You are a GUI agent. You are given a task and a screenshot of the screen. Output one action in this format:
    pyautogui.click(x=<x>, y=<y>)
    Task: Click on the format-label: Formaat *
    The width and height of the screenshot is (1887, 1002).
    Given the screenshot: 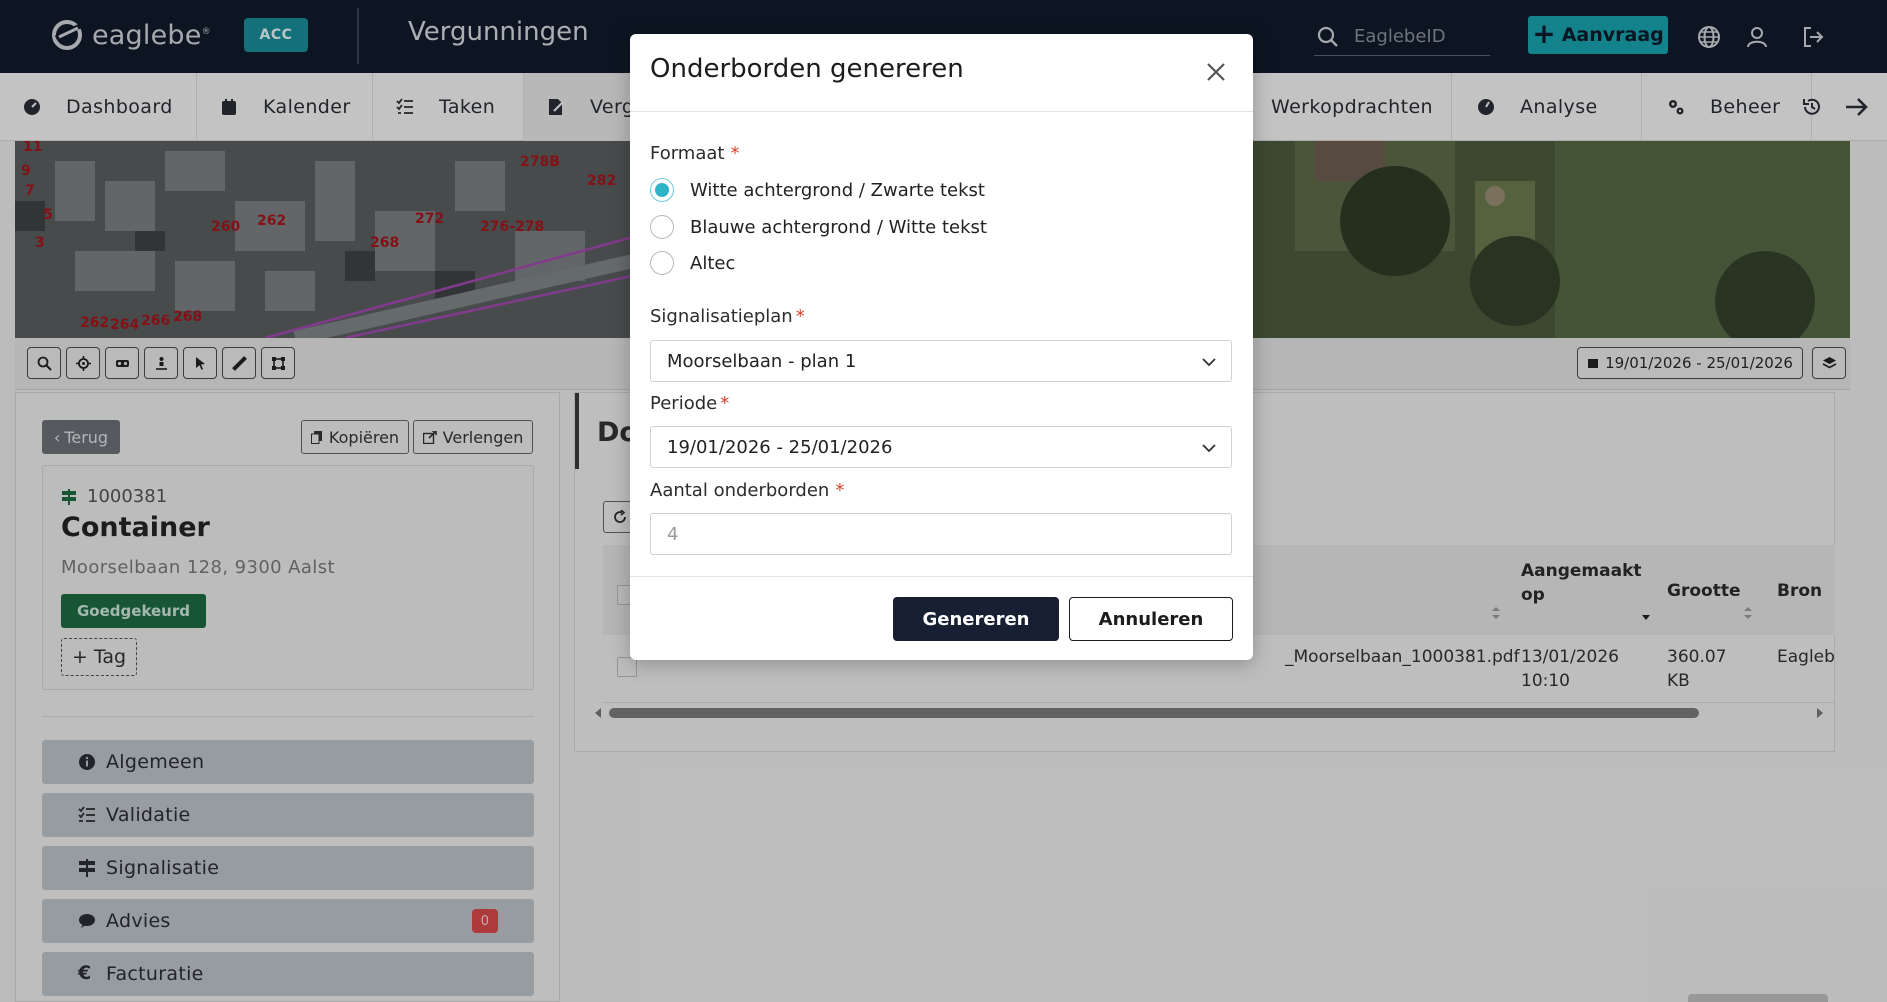 What is the action you would take?
    pyautogui.click(x=695, y=153)
    